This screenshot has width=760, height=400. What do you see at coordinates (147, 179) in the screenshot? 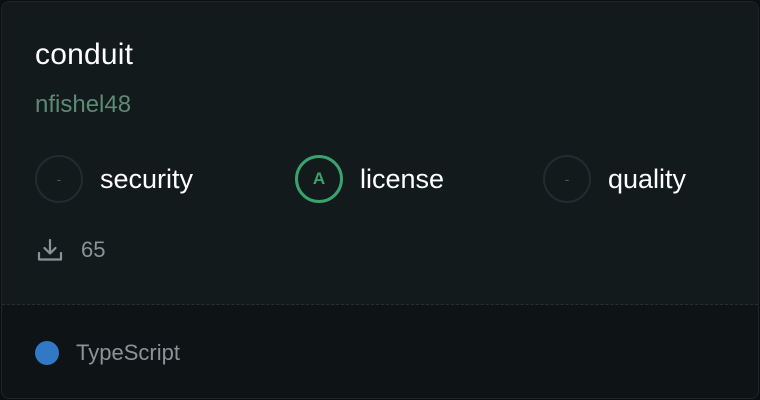
I see `security-label: security` at bounding box center [147, 179].